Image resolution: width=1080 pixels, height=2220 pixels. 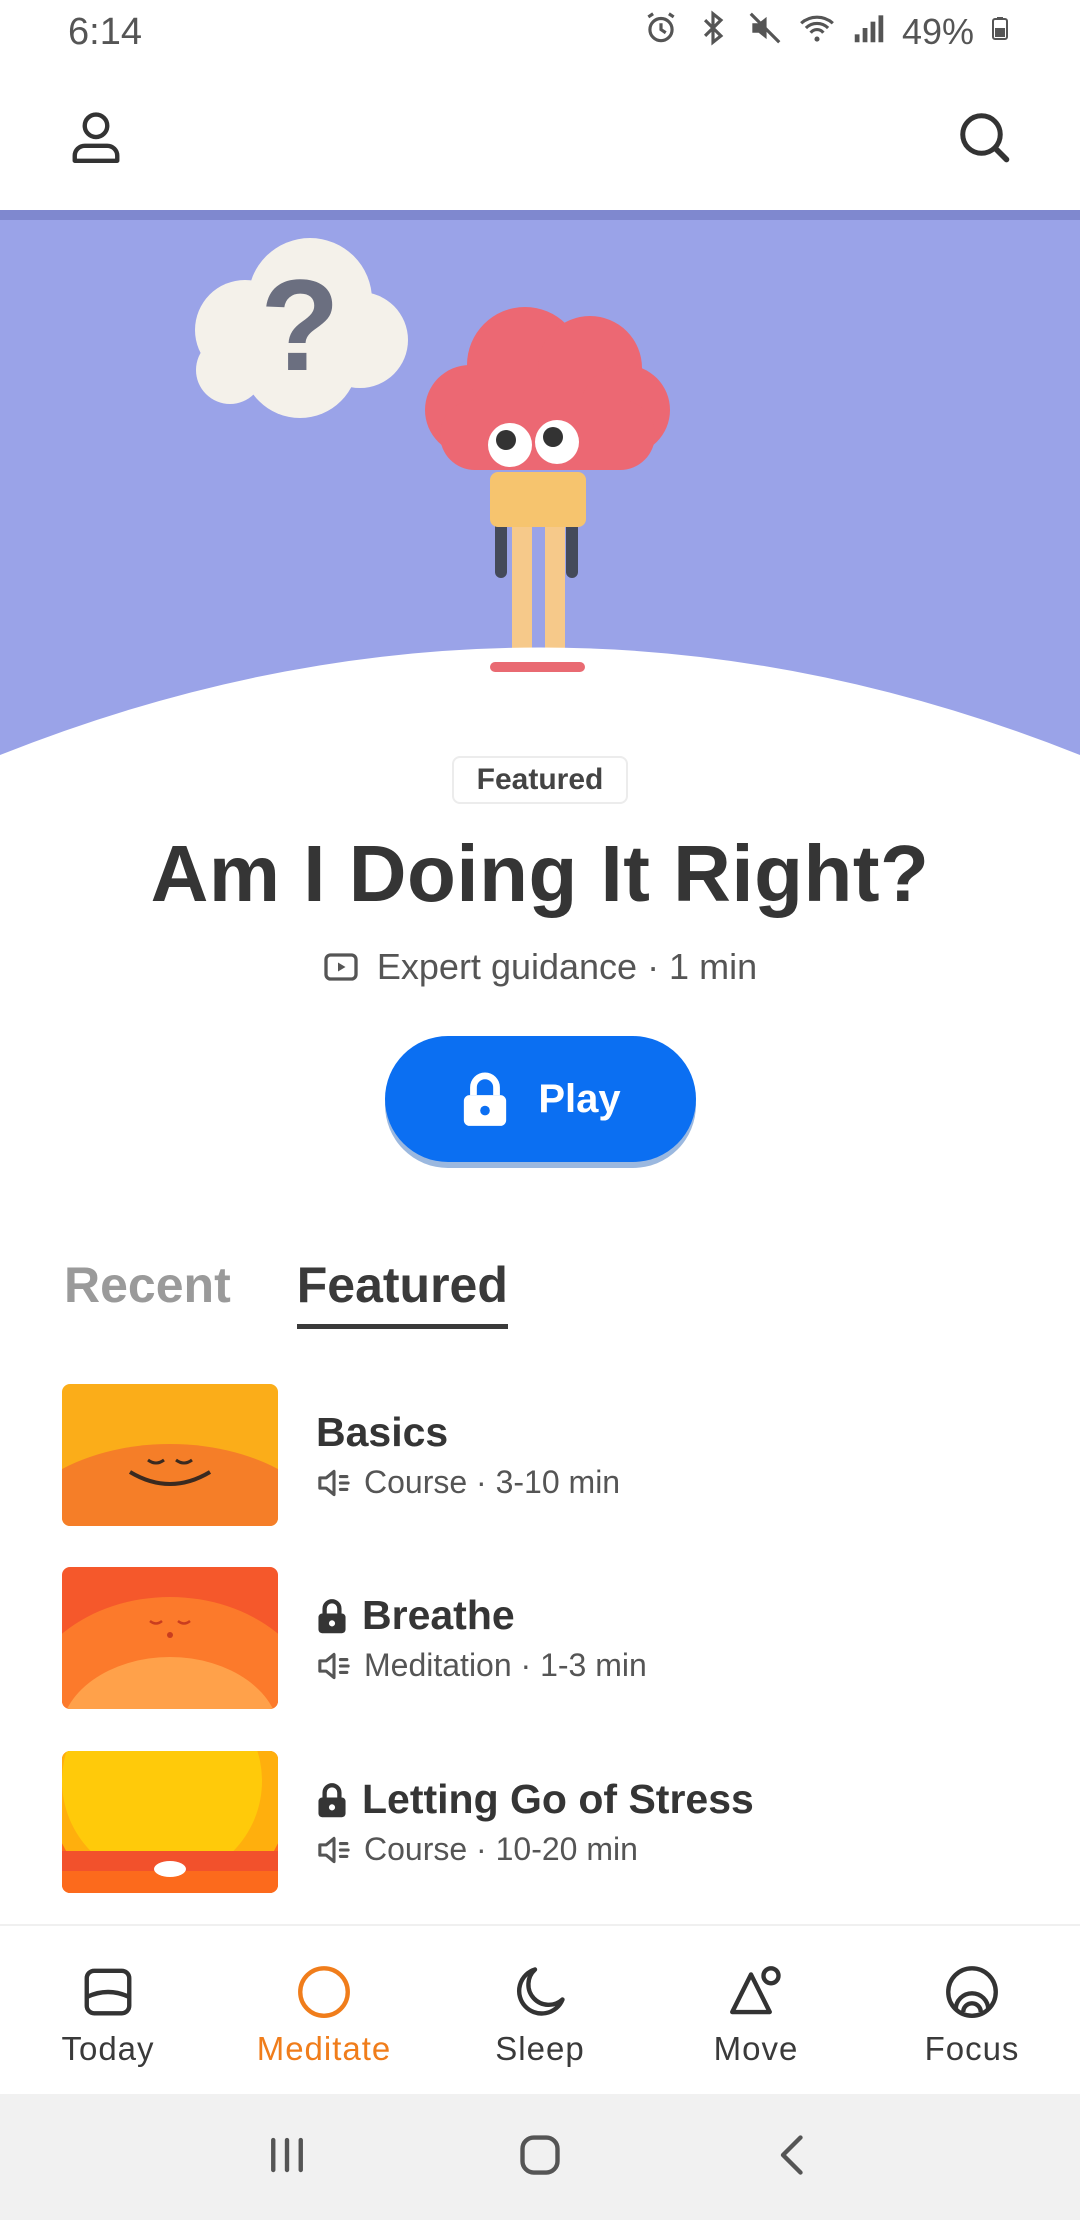 I want to click on battery-icon, so click(x=1000, y=32).